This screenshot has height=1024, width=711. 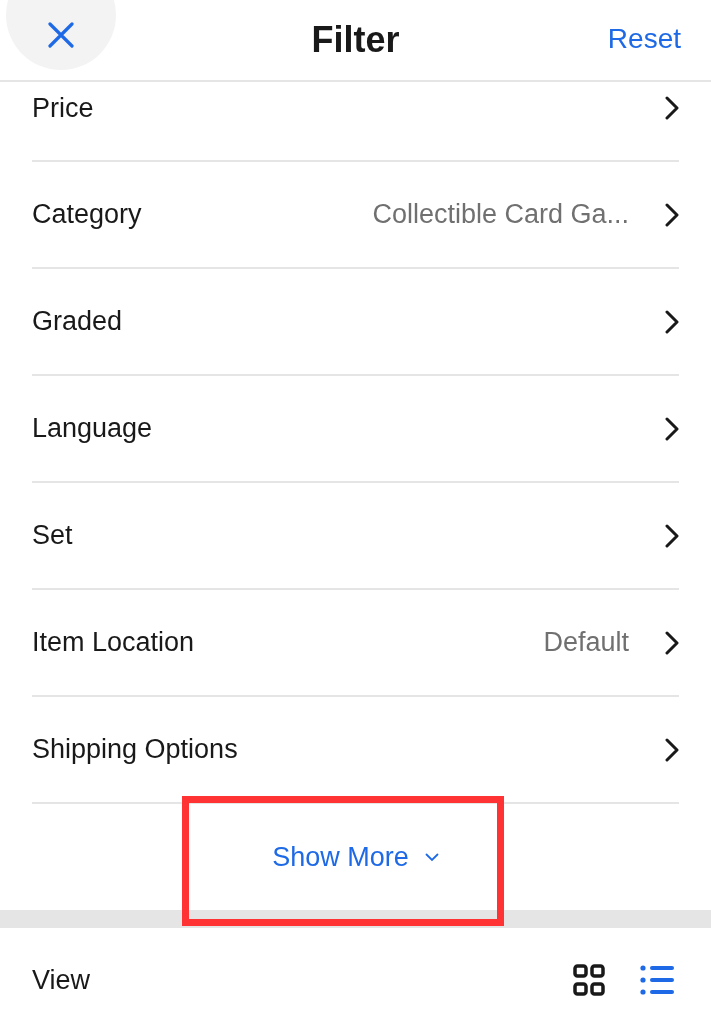 What do you see at coordinates (431, 857) in the screenshot?
I see `chevron-down-icon` at bounding box center [431, 857].